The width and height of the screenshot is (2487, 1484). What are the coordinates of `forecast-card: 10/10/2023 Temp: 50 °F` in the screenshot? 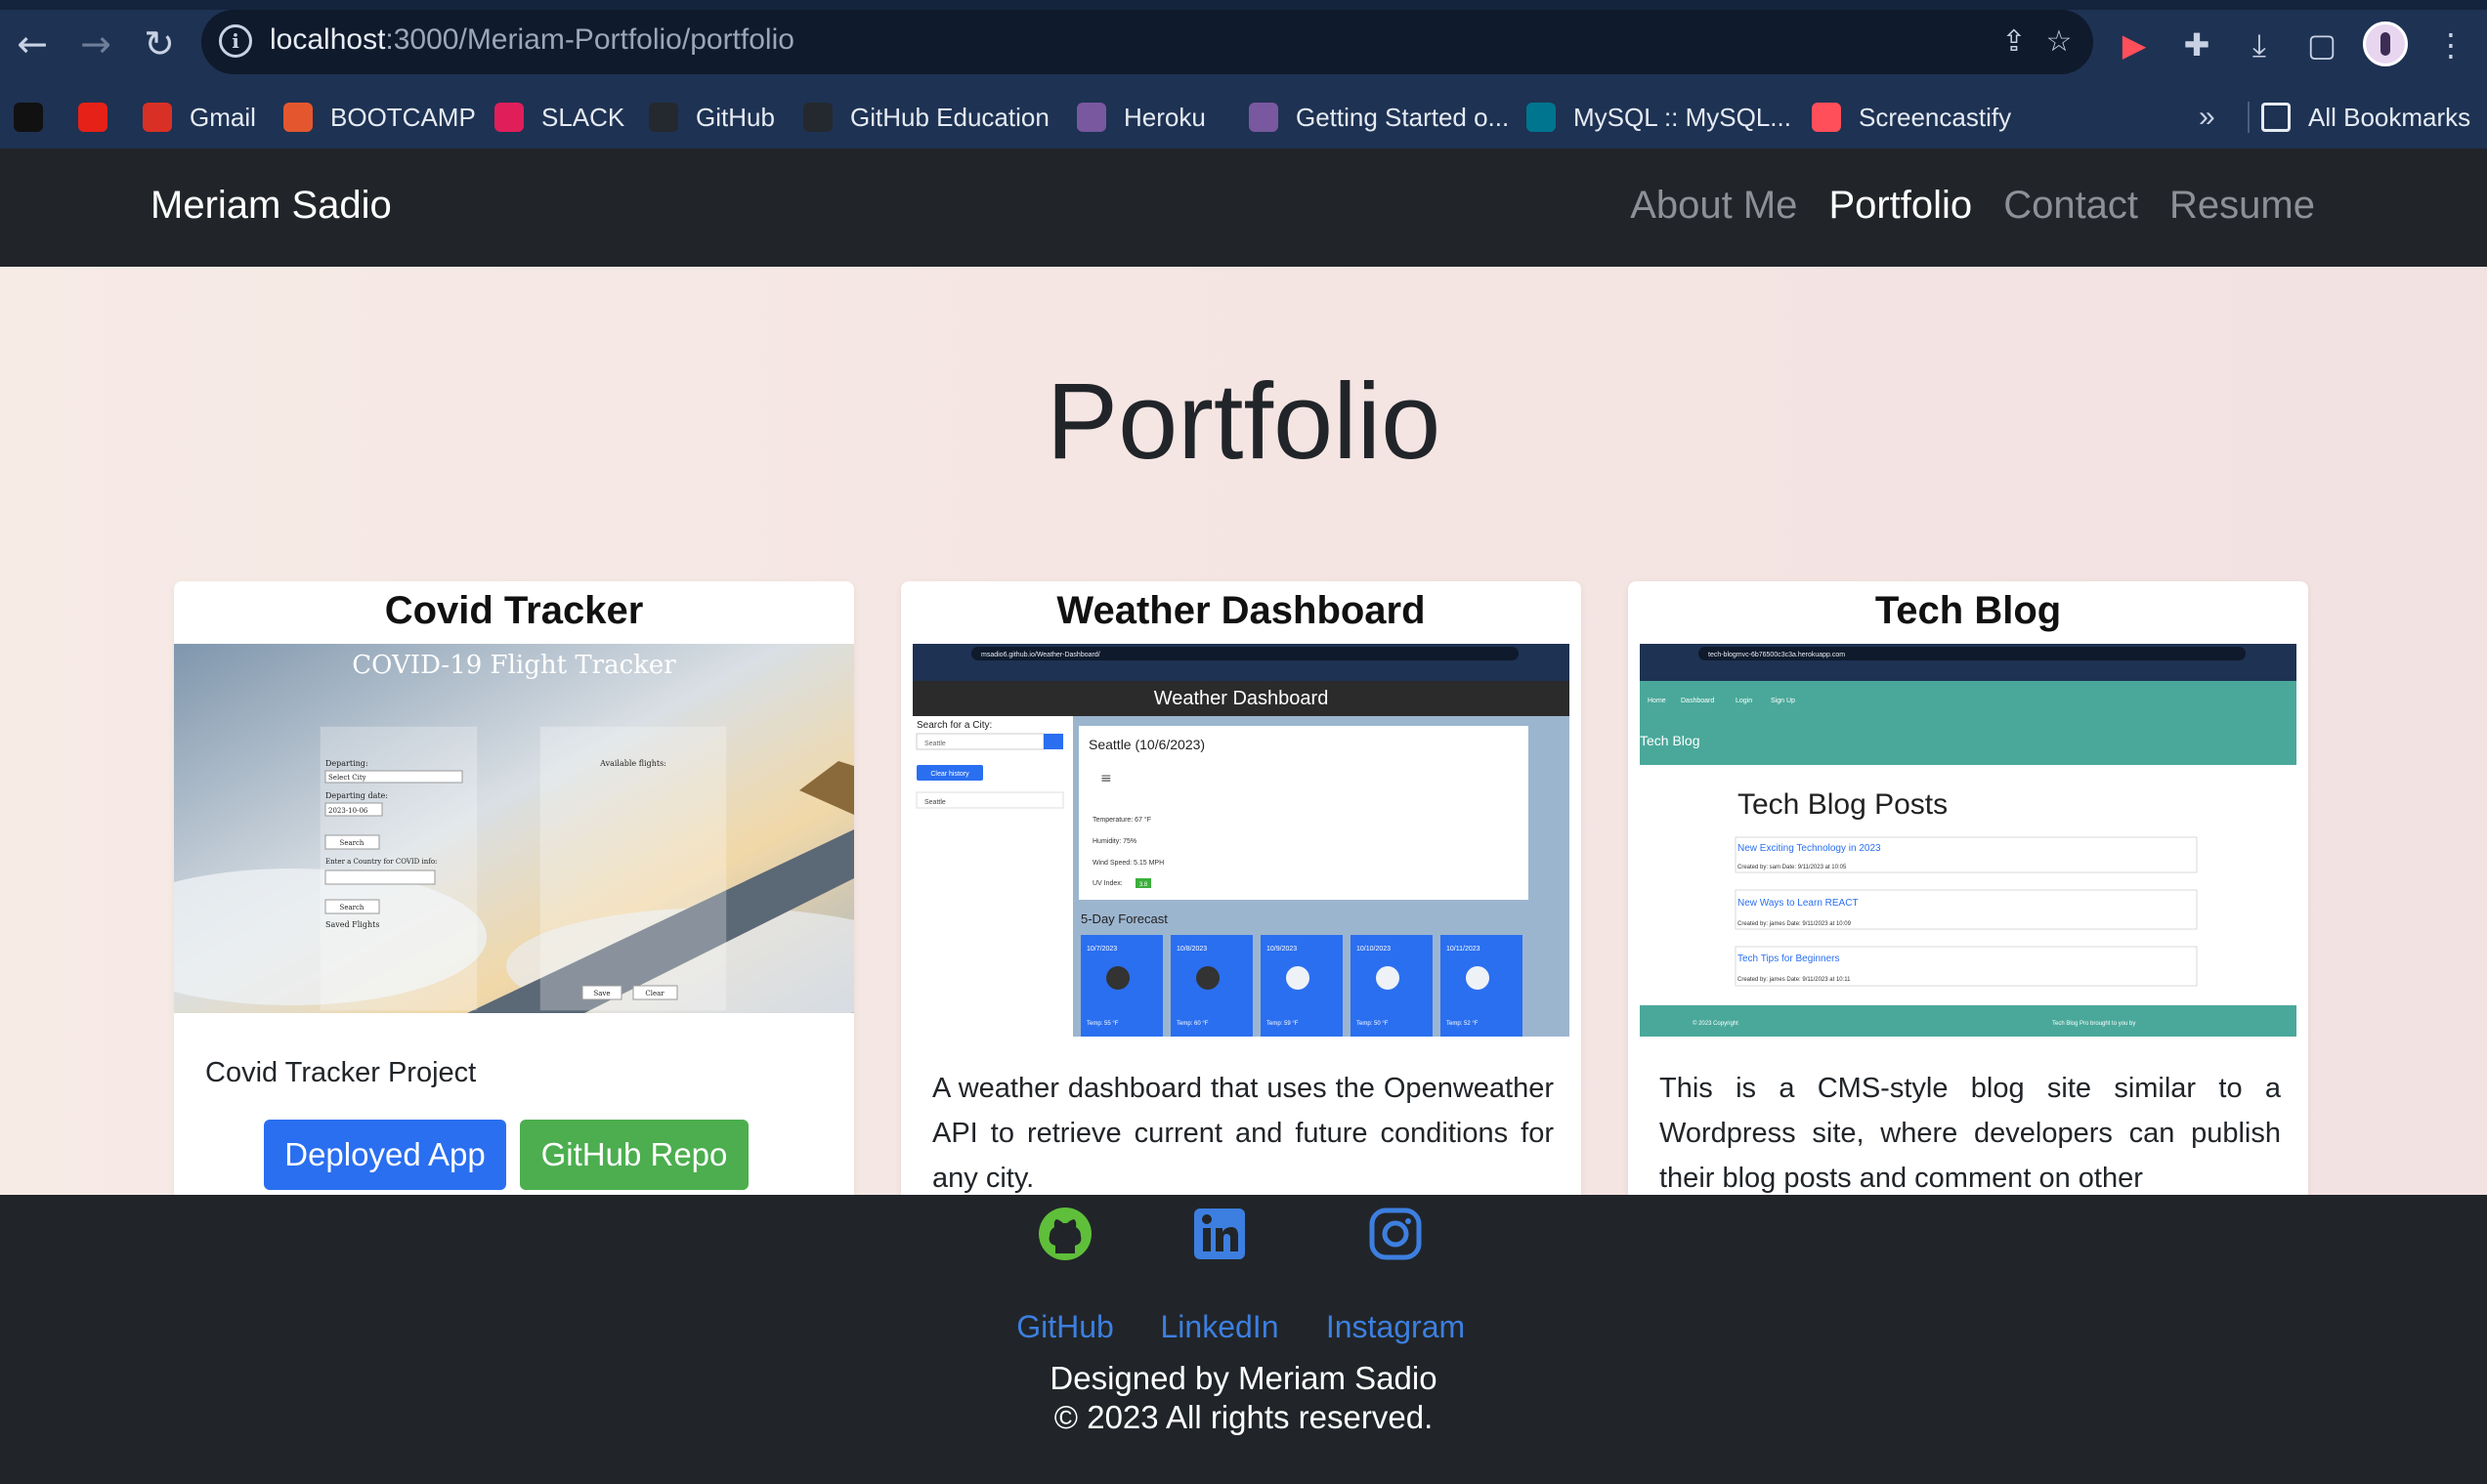 It's located at (1392, 986).